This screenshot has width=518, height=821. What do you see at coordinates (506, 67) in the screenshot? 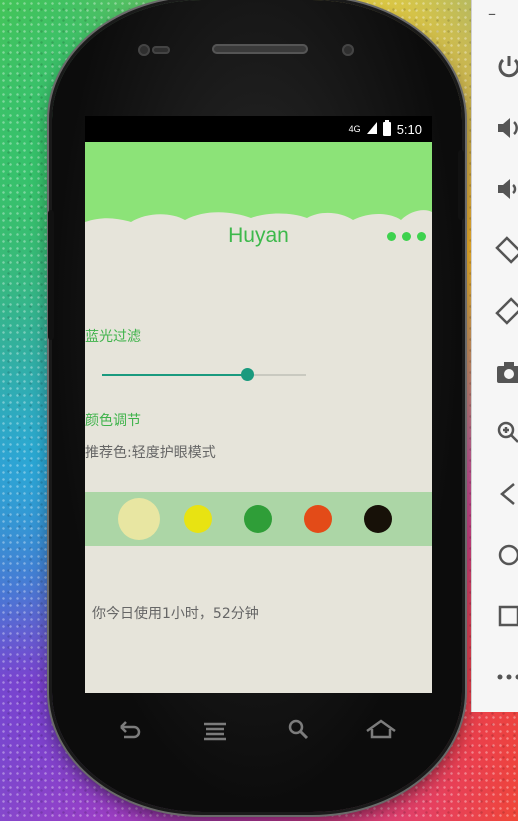
I see `power-icon` at bounding box center [506, 67].